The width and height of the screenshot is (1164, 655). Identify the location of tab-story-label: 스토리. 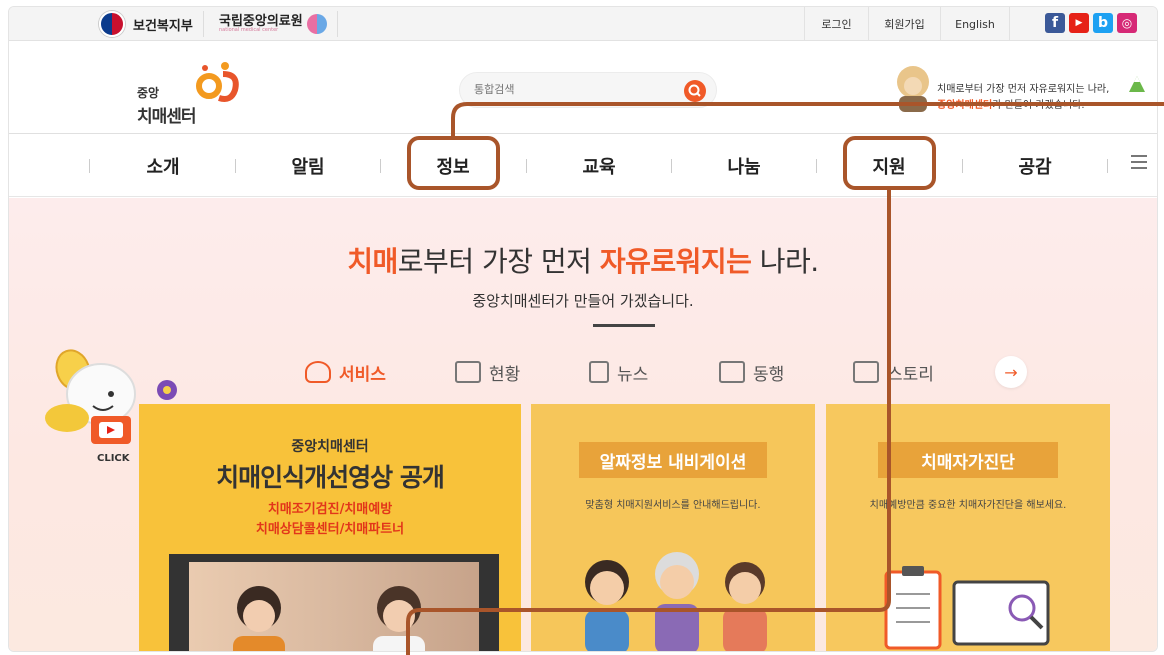
(910, 374).